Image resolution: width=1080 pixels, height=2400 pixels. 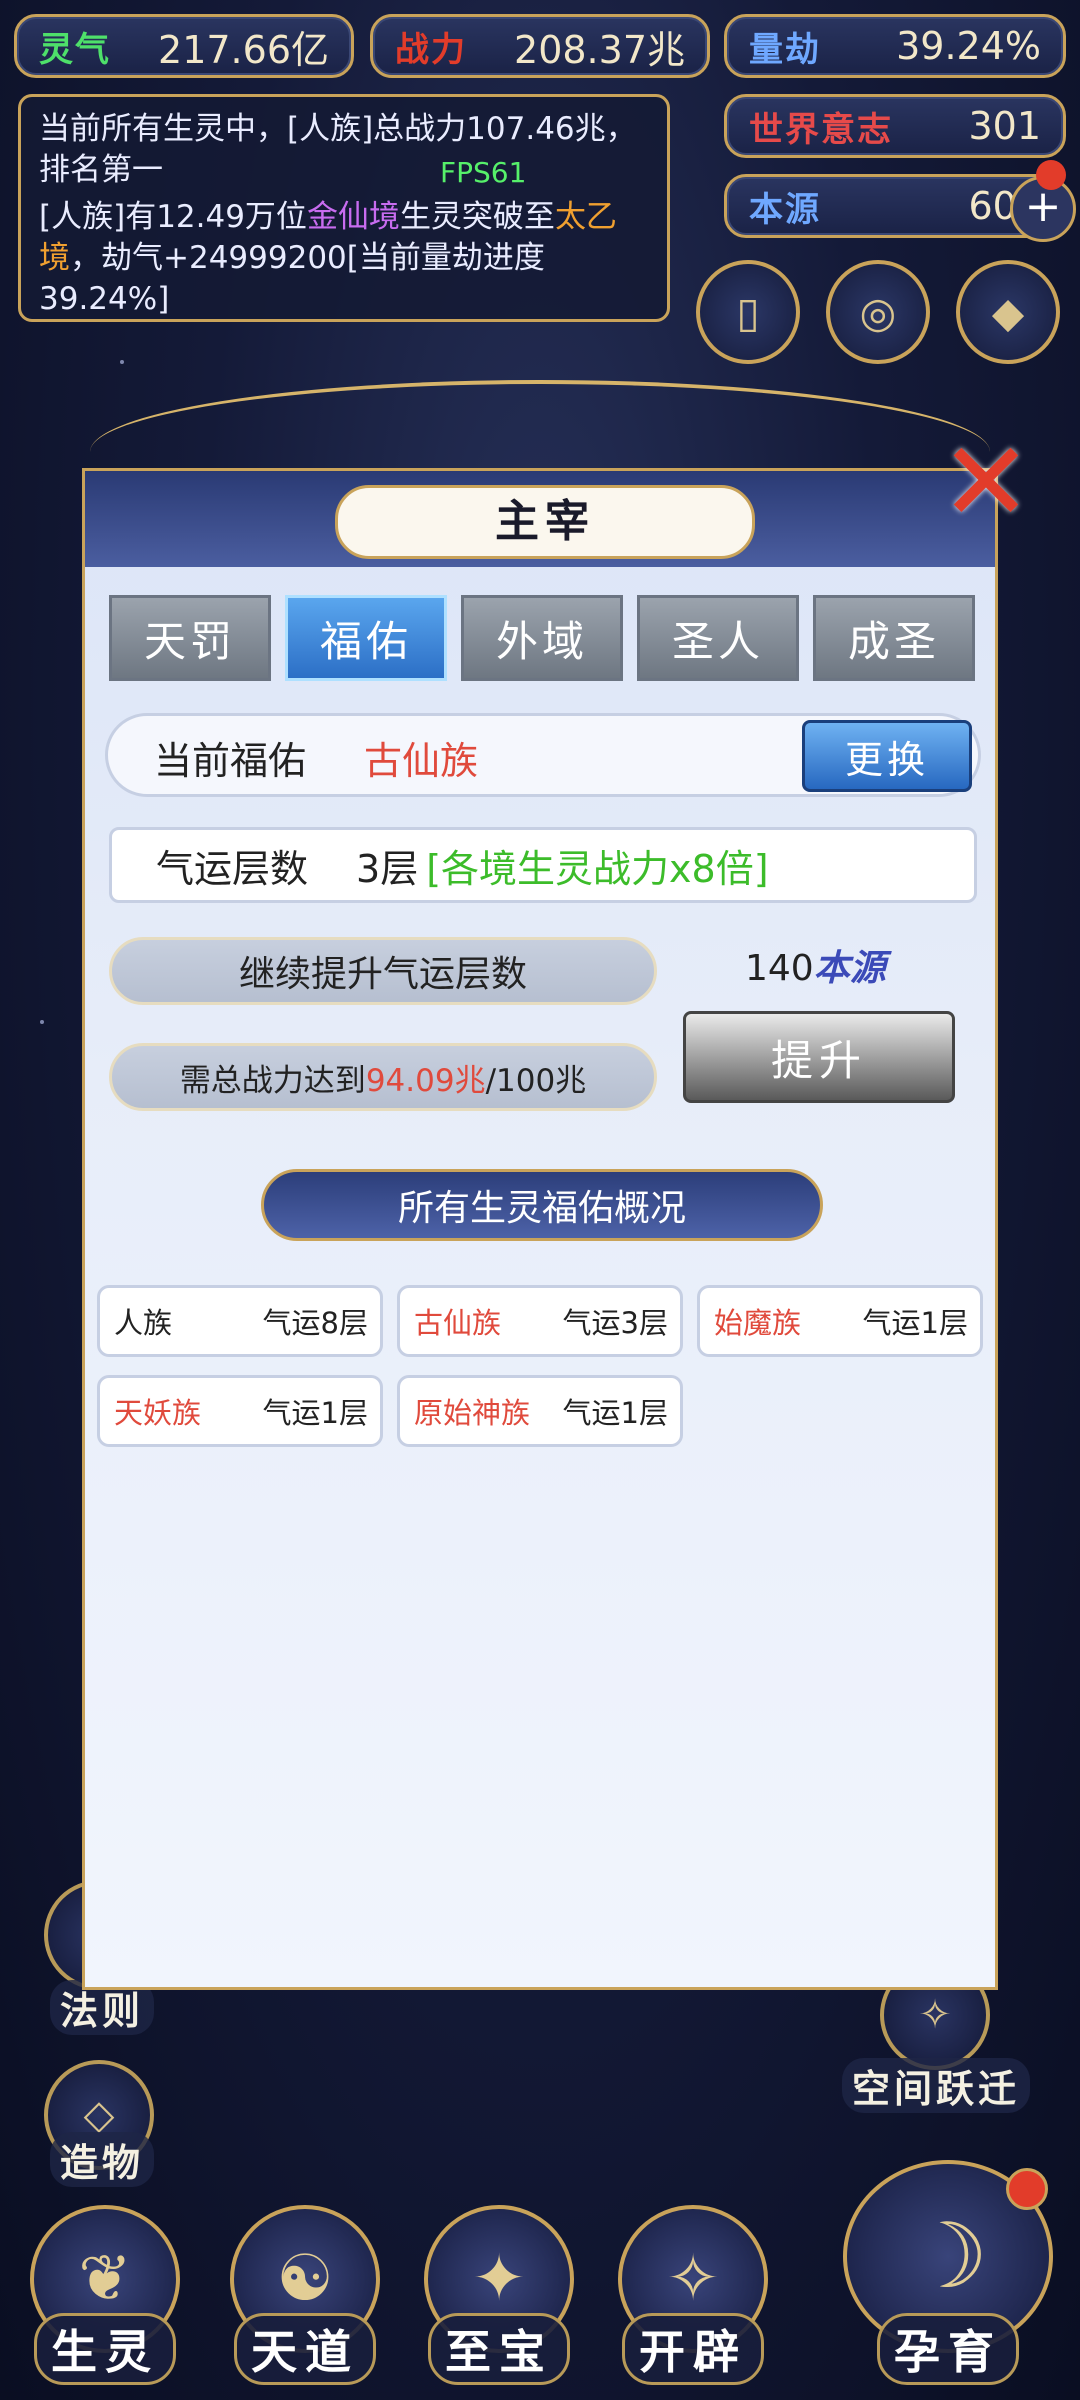 I want to click on nav-creature-button: ❦ 生灵, so click(x=105, y=2295).